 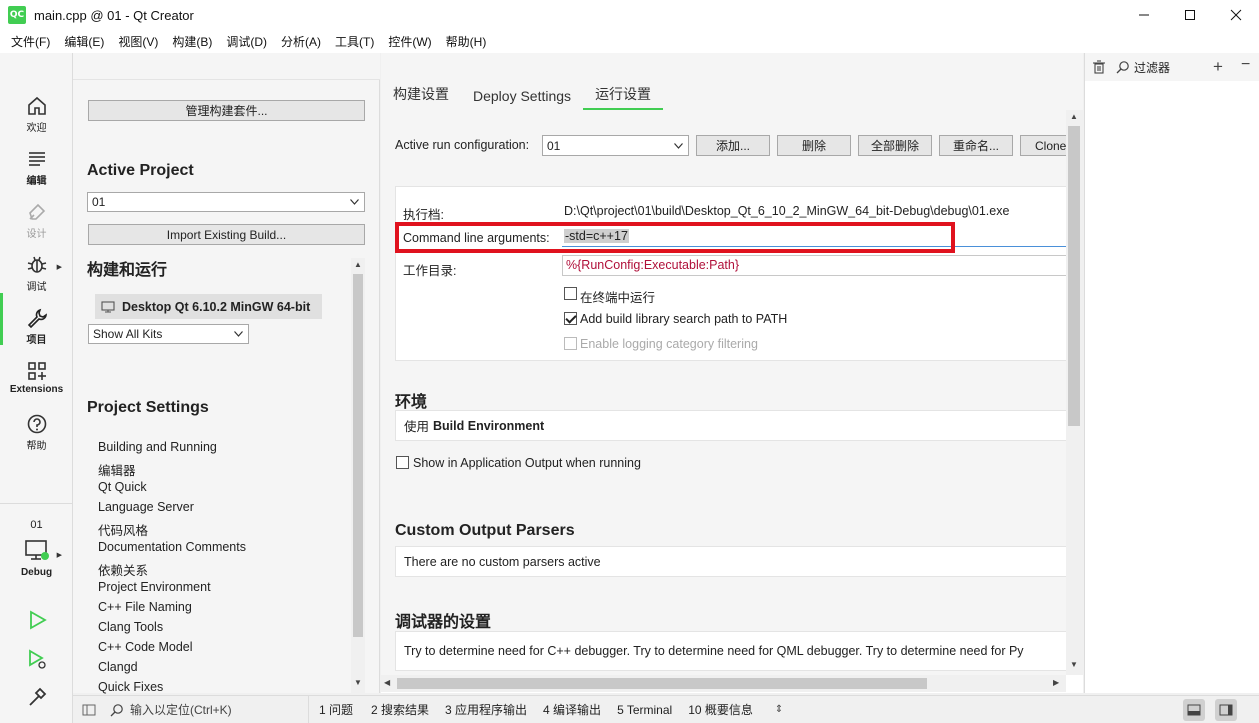 I want to click on maximize-button, so click(x=1190, y=15).